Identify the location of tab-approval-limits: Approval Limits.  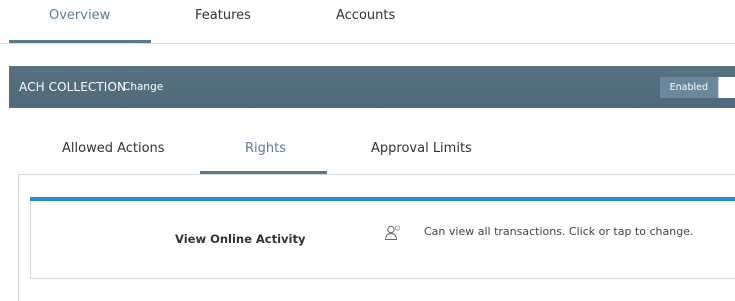
(421, 148).